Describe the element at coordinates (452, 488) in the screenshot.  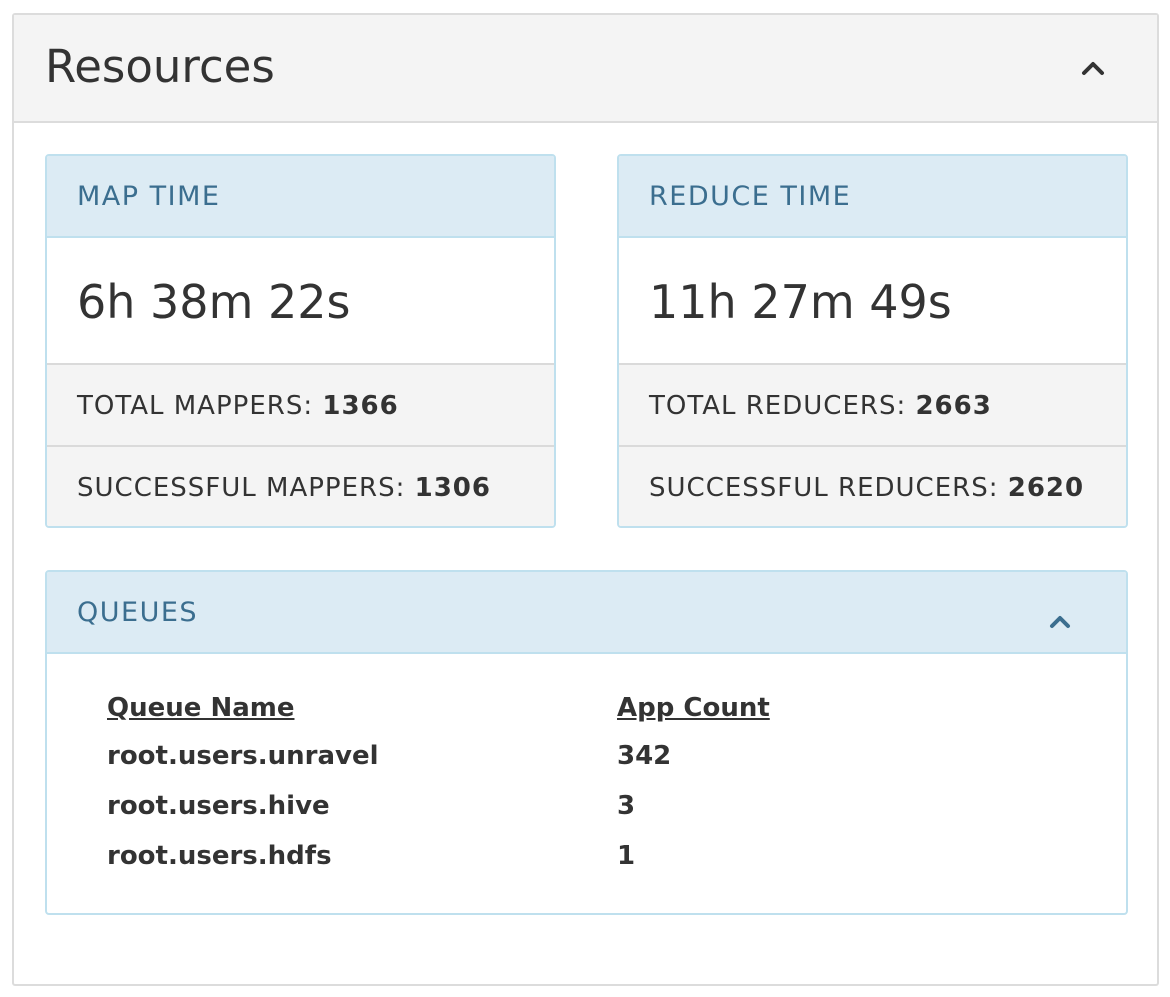
I see `successful-mappers-value: 1306` at that location.